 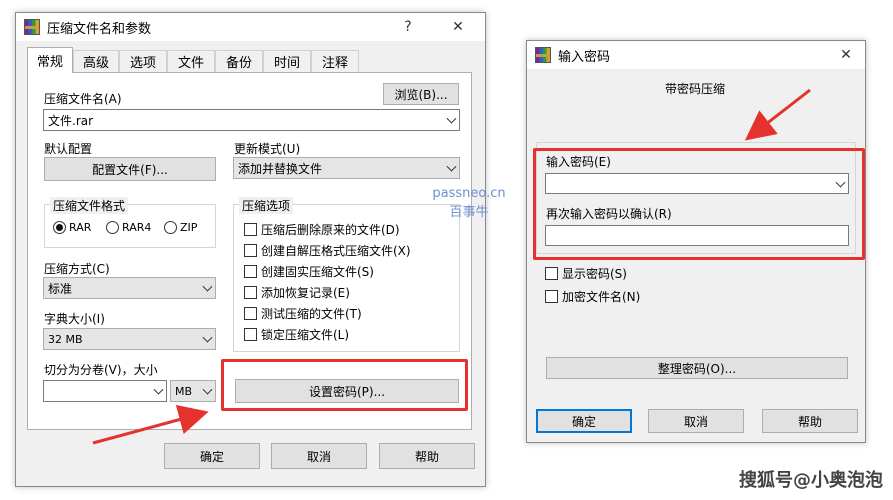 I want to click on dictionary-size-label: 字典大小(I), so click(x=74, y=319).